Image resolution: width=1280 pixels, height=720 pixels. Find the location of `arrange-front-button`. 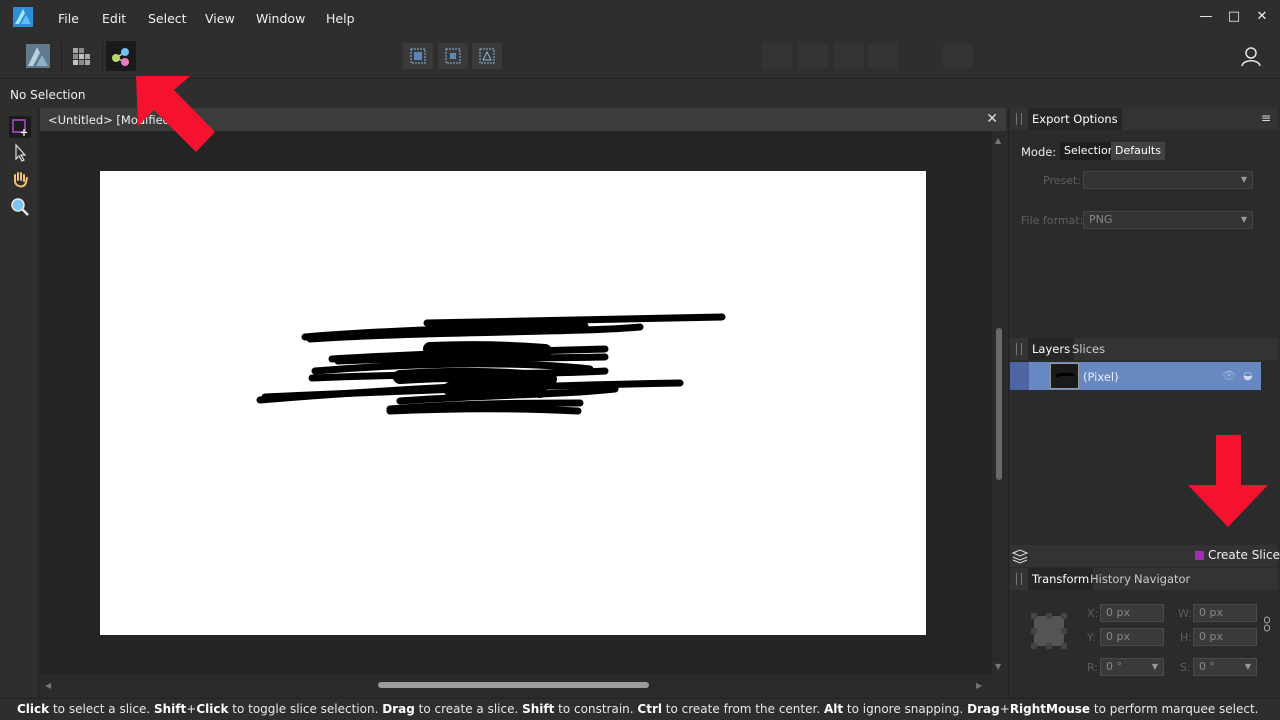

arrange-front-button is located at coordinates (777, 56).